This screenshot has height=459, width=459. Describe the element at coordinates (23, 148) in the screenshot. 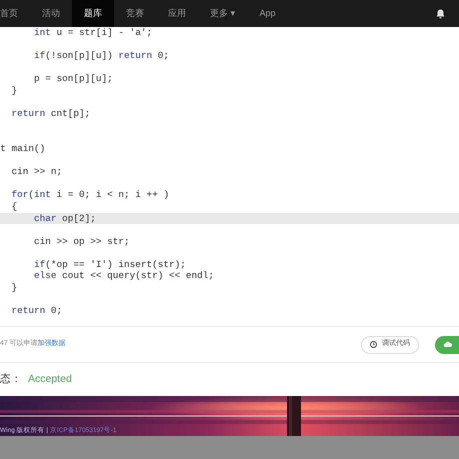

I see `code-line: t main()` at that location.